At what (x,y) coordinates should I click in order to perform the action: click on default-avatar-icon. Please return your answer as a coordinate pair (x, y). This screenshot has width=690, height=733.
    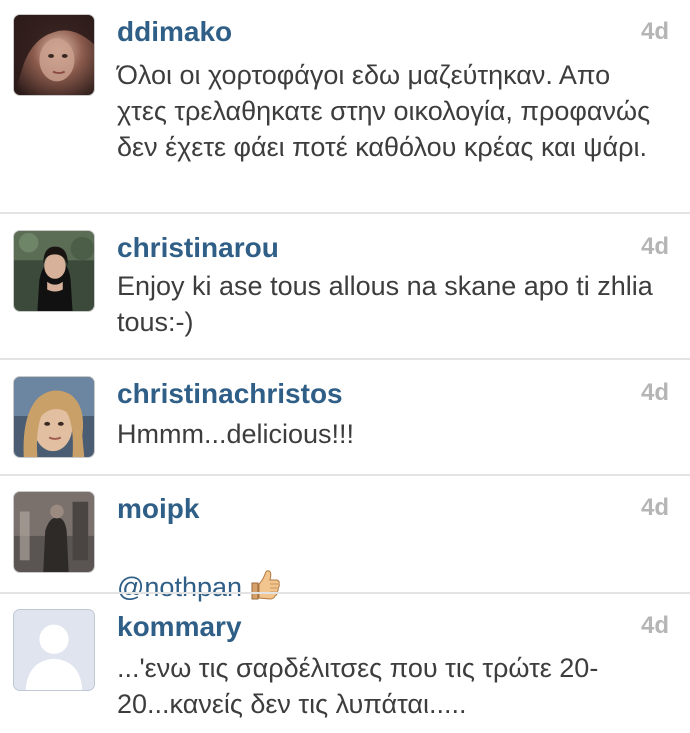
    Looking at the image, I should click on (54, 650).